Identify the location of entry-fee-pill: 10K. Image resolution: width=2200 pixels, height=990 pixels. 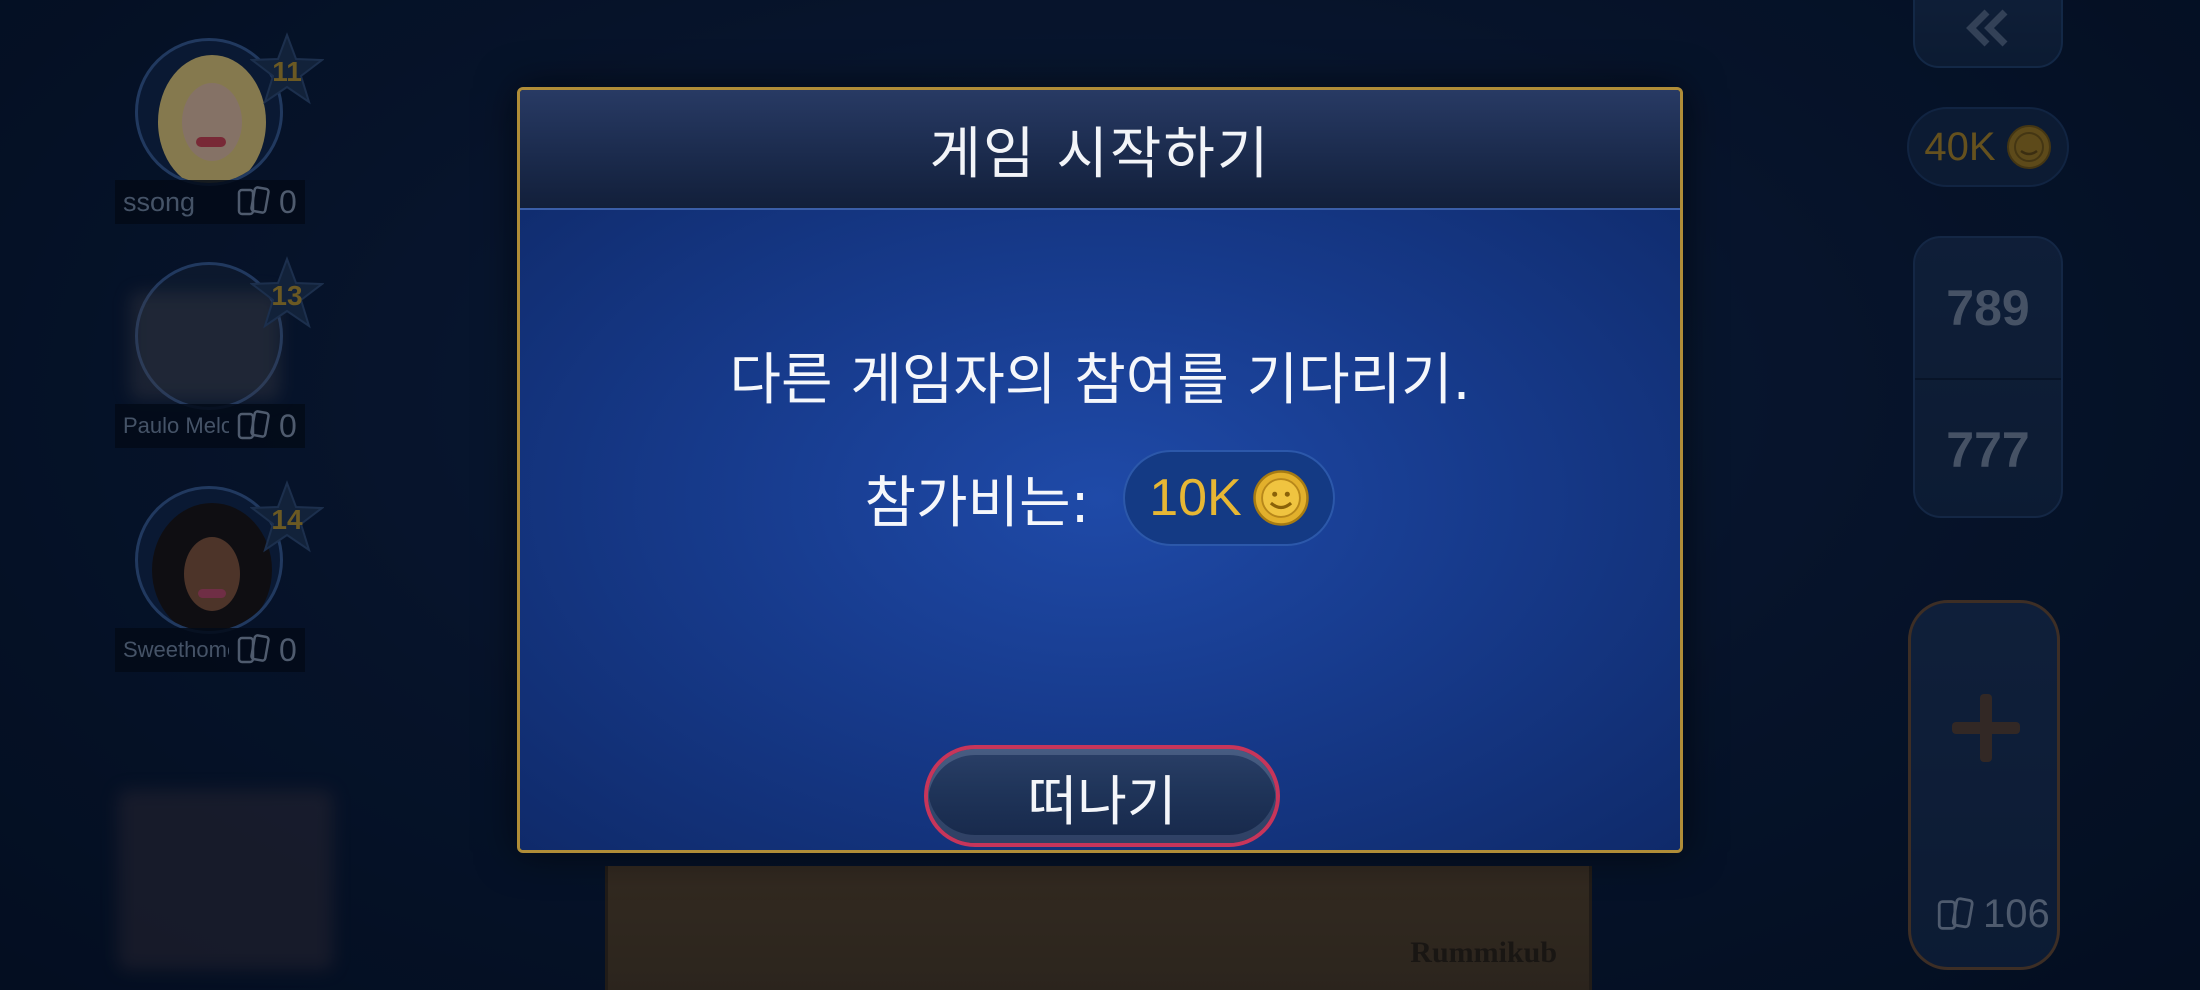
(1229, 498).